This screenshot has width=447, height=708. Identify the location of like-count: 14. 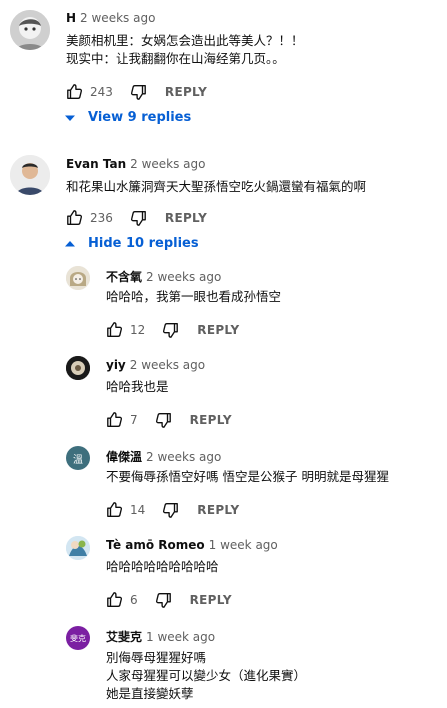
(138, 510).